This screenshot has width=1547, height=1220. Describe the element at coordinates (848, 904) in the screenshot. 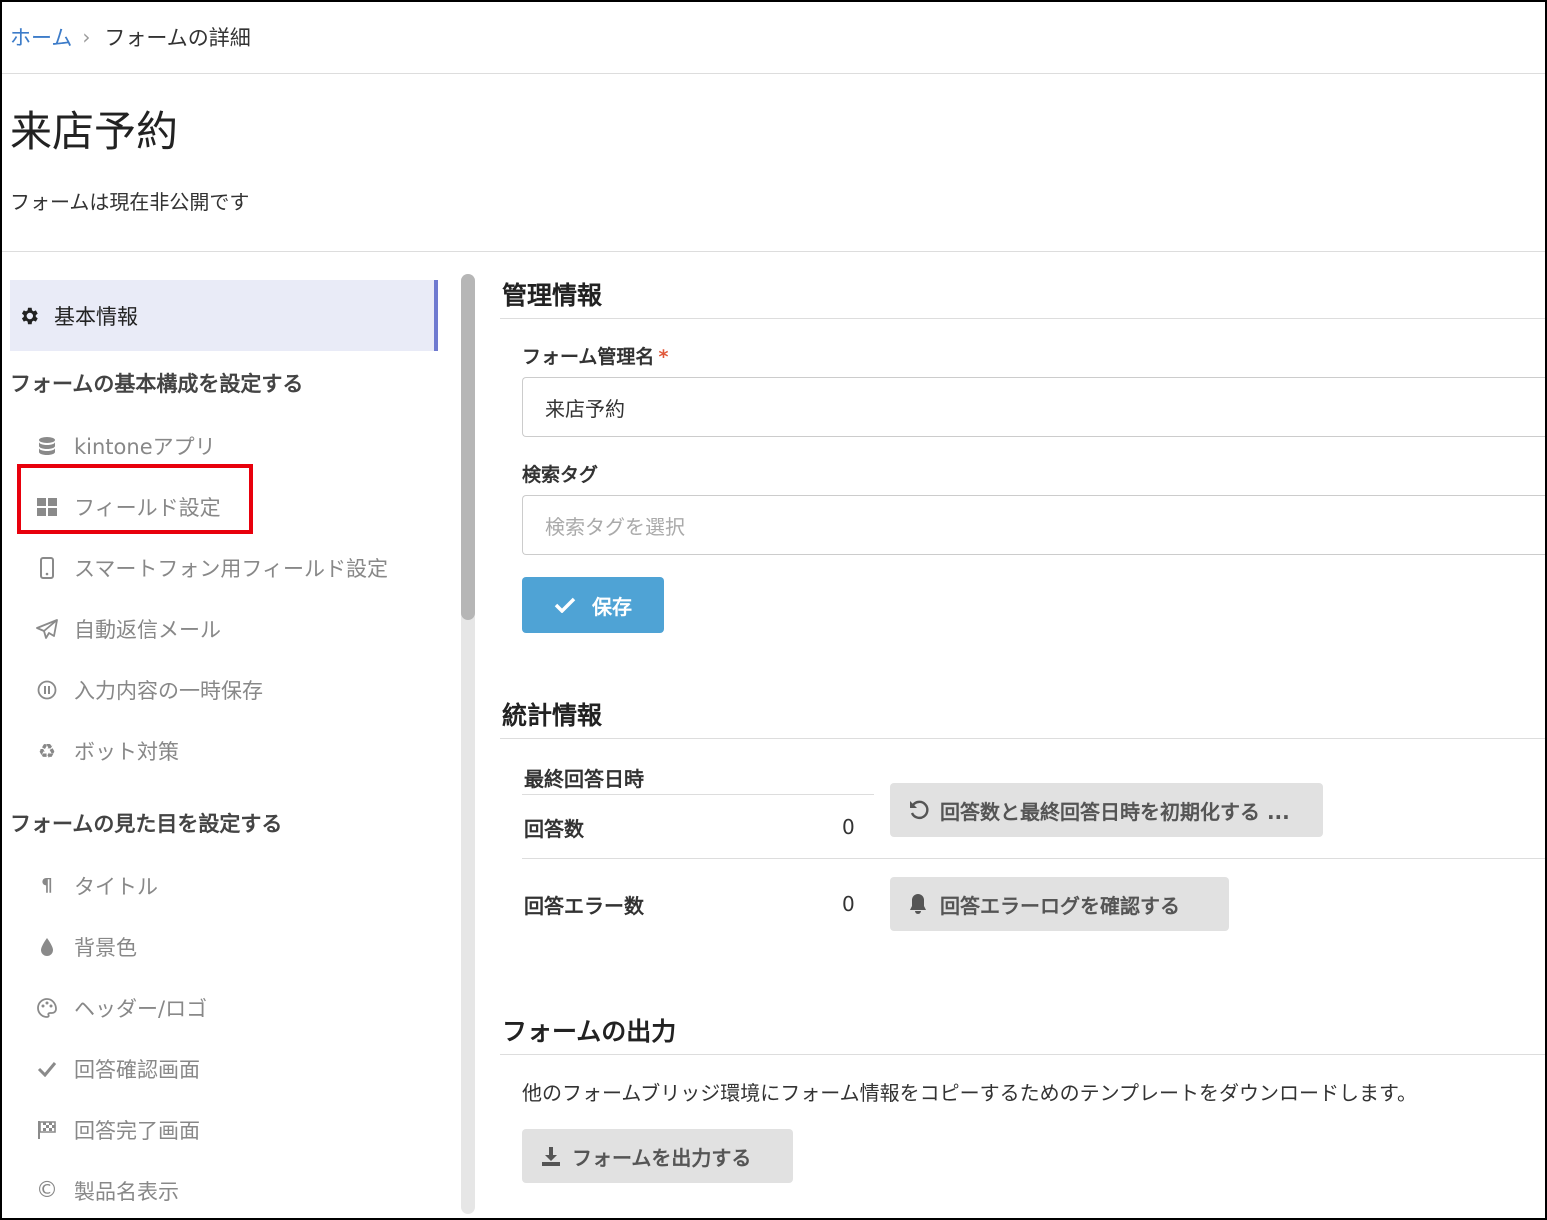

I see `error-count-value: 0` at that location.